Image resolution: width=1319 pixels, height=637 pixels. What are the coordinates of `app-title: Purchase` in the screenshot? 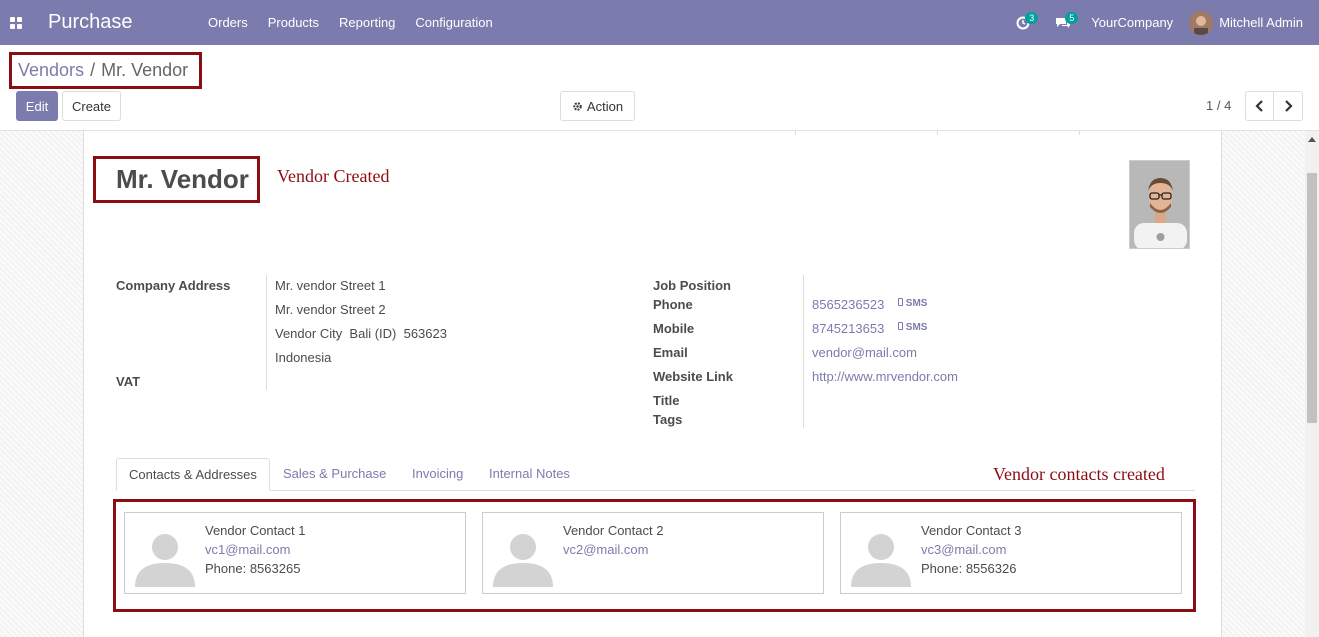 It's located at (123, 22).